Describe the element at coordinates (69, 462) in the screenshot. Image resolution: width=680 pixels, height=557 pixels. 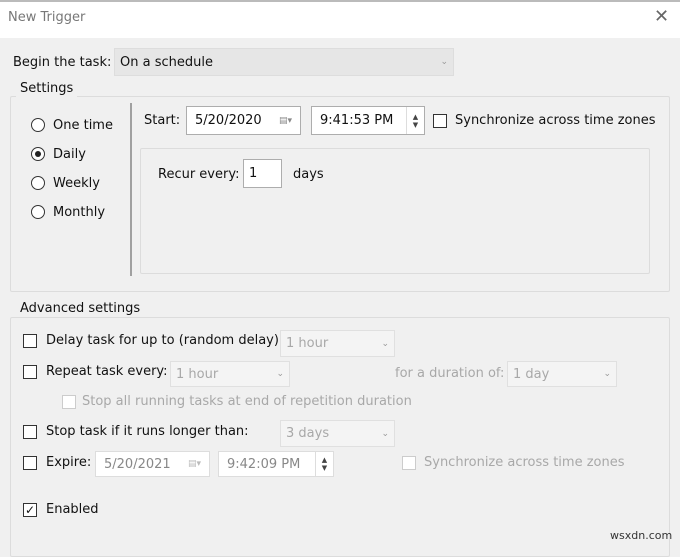
I see `expire-label: Expire:` at that location.